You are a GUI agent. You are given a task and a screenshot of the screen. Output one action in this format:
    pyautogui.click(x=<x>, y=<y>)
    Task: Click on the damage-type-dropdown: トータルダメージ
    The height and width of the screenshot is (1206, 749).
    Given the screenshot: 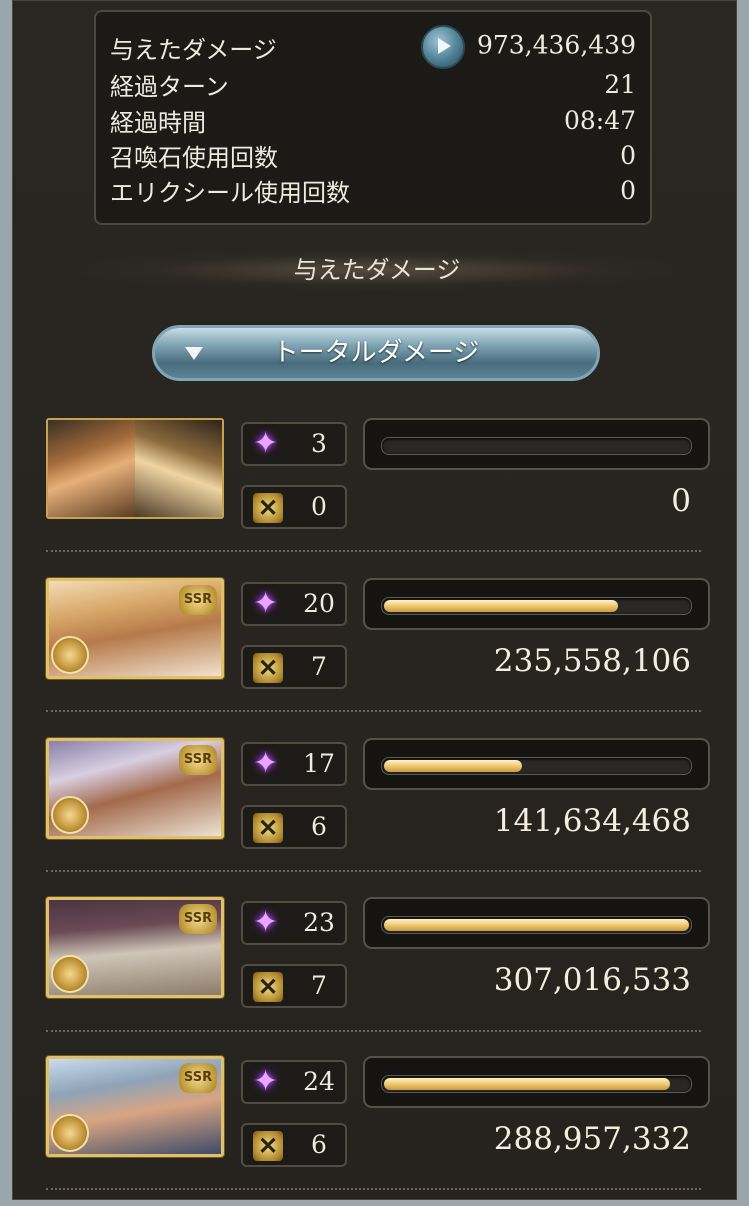 What is the action you would take?
    pyautogui.click(x=376, y=353)
    